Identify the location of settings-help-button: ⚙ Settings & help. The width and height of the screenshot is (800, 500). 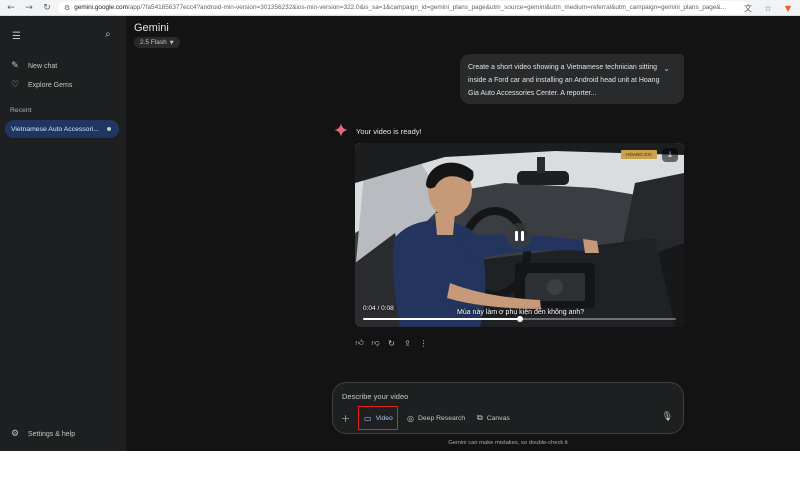
(42, 434).